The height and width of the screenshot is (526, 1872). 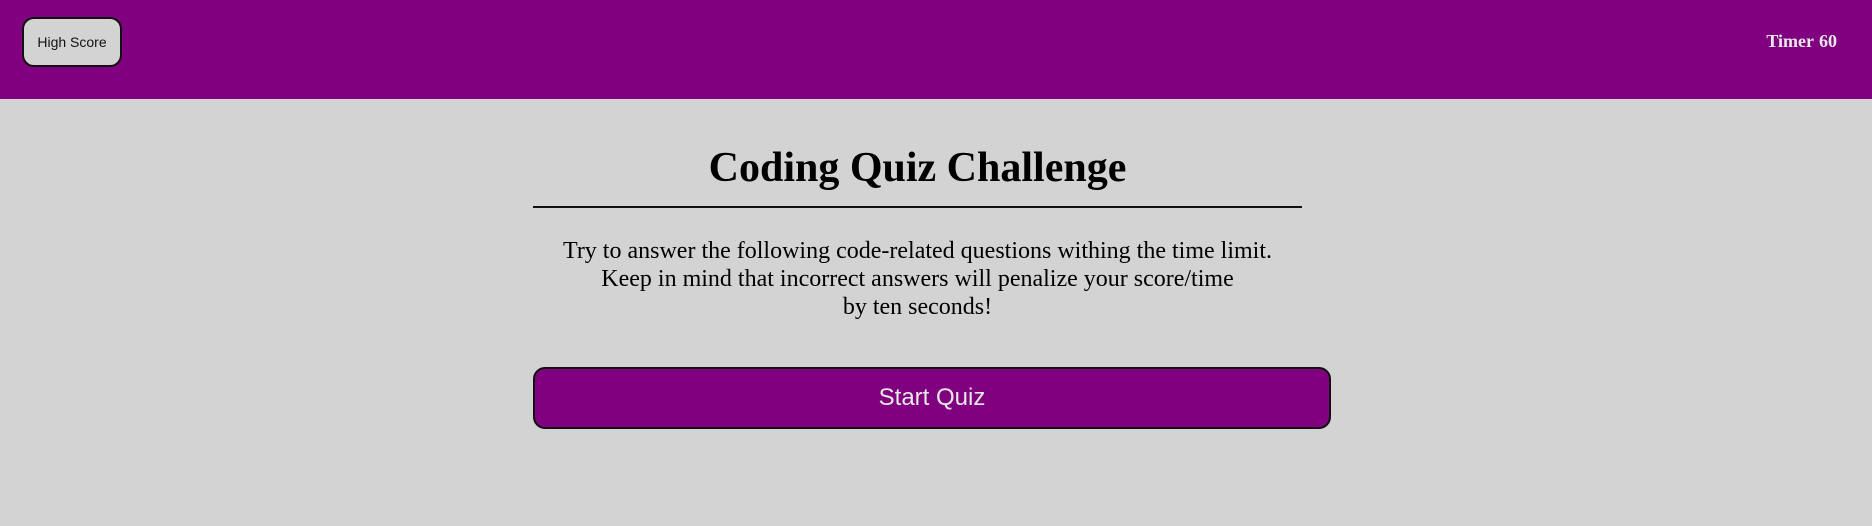 I want to click on timer-label: Timer, so click(x=1790, y=41).